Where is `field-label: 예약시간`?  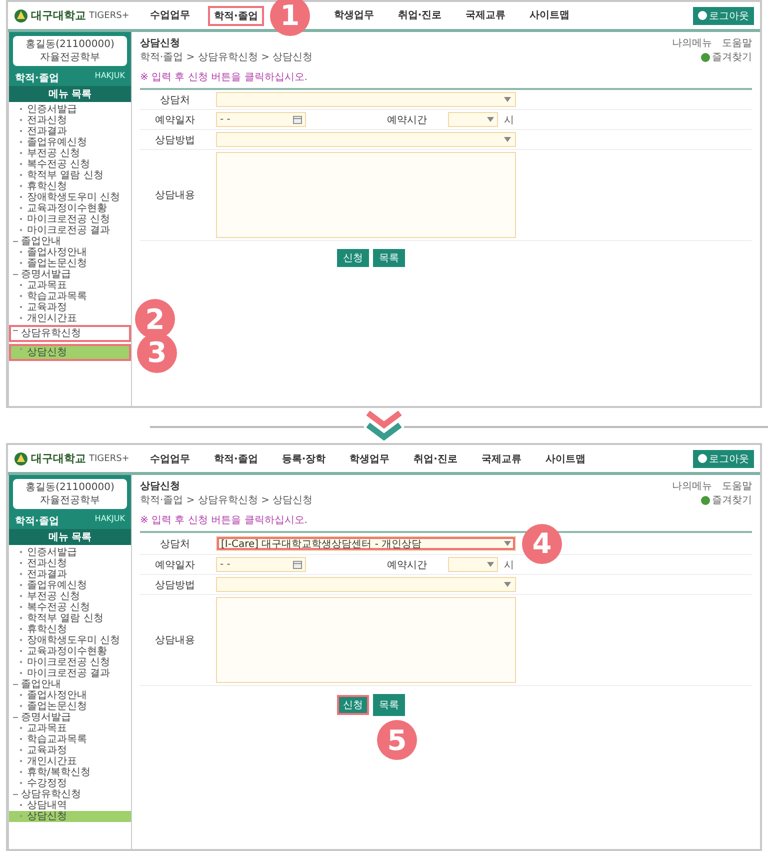
field-label: 예약시간 is located at coordinates (407, 565).